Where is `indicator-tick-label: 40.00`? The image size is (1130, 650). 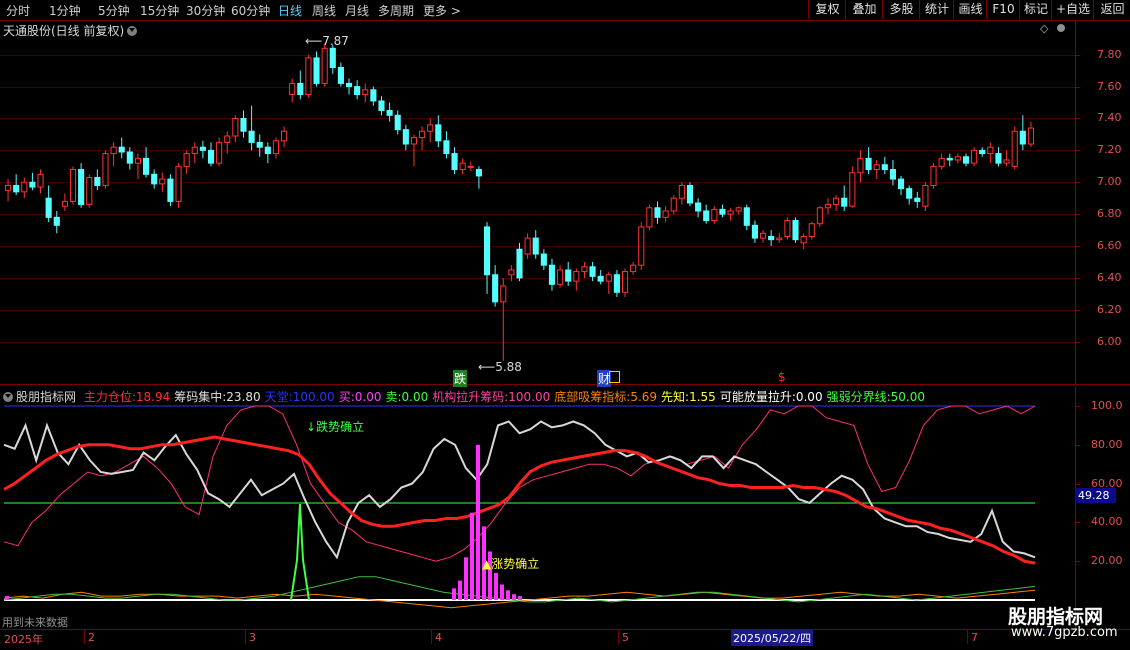
indicator-tick-label: 40.00 is located at coordinates (1107, 522).